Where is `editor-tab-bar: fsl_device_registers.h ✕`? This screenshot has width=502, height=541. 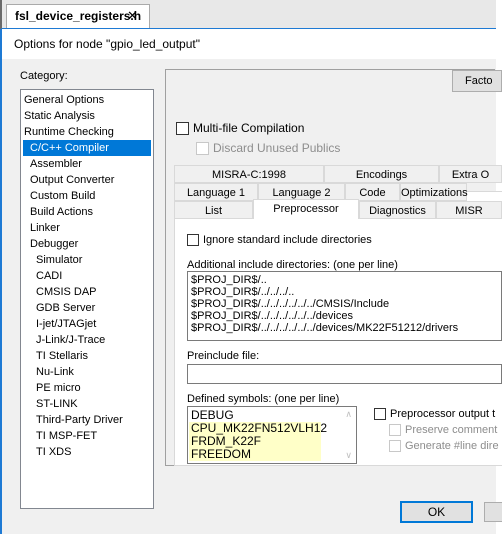 editor-tab-bar: fsl_device_registers.h ✕ is located at coordinates (248, 15).